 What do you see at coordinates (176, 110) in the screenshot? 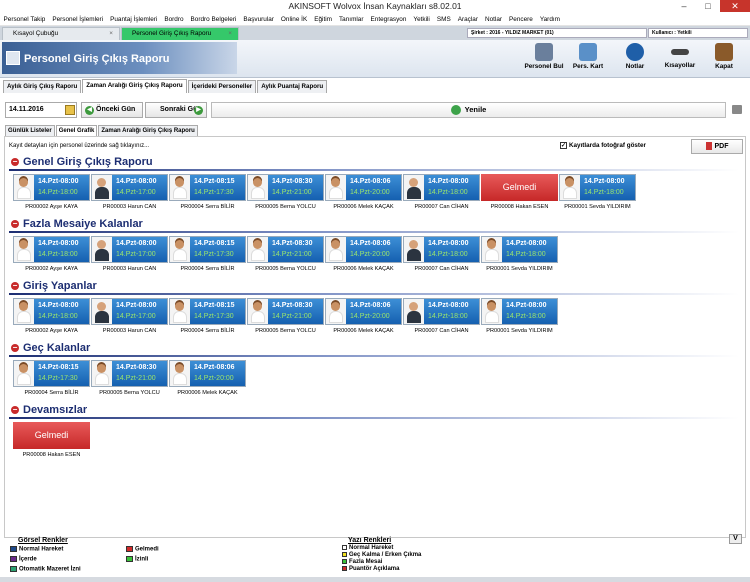
I see `next-day-button: Sonraki Gün ▶` at bounding box center [176, 110].